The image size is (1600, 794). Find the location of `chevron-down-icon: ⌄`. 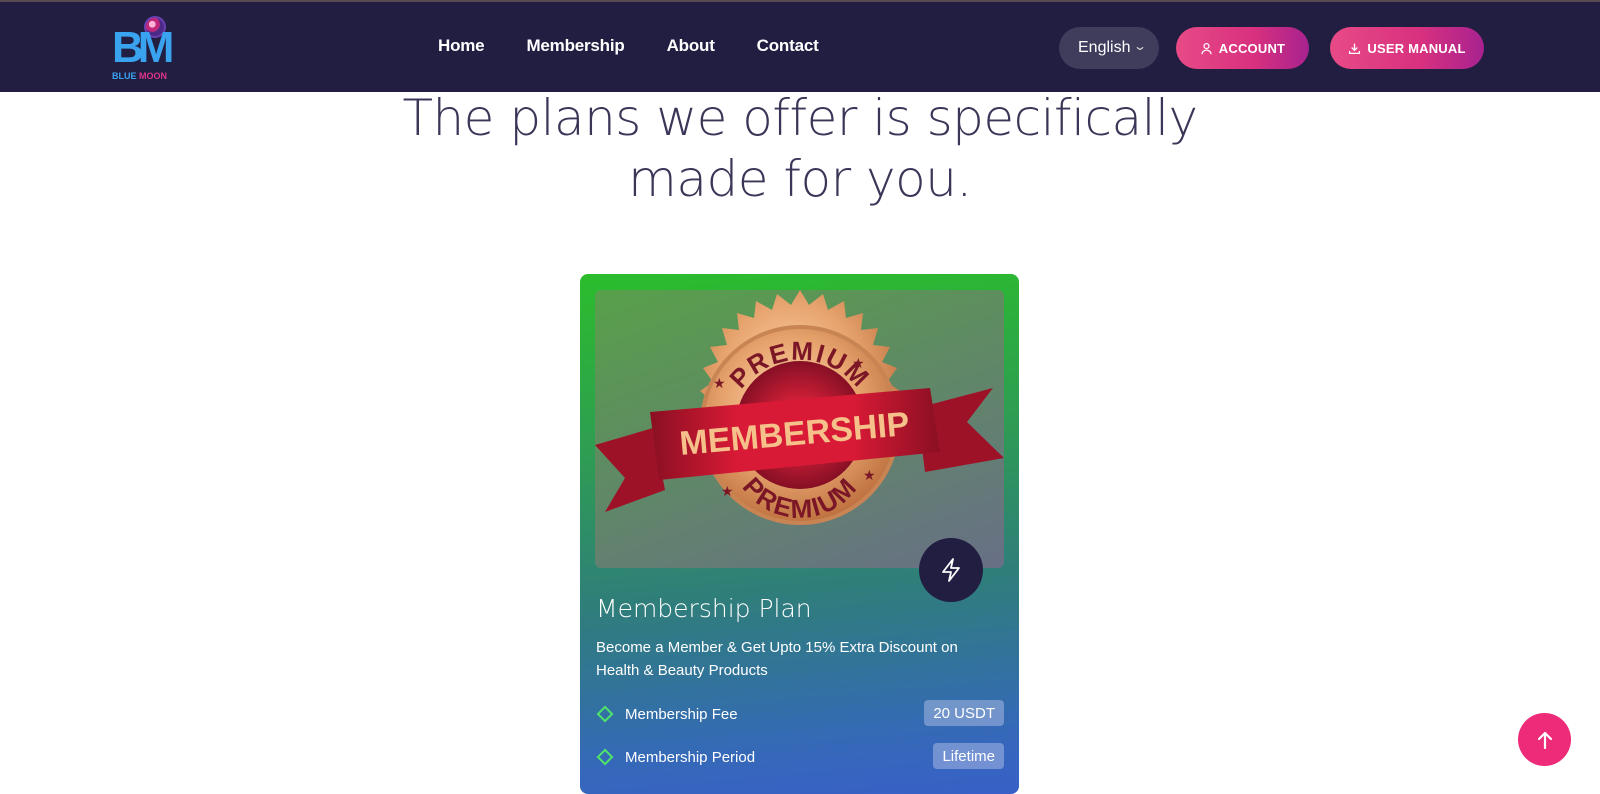

chevron-down-icon: ⌄ is located at coordinates (1140, 46).